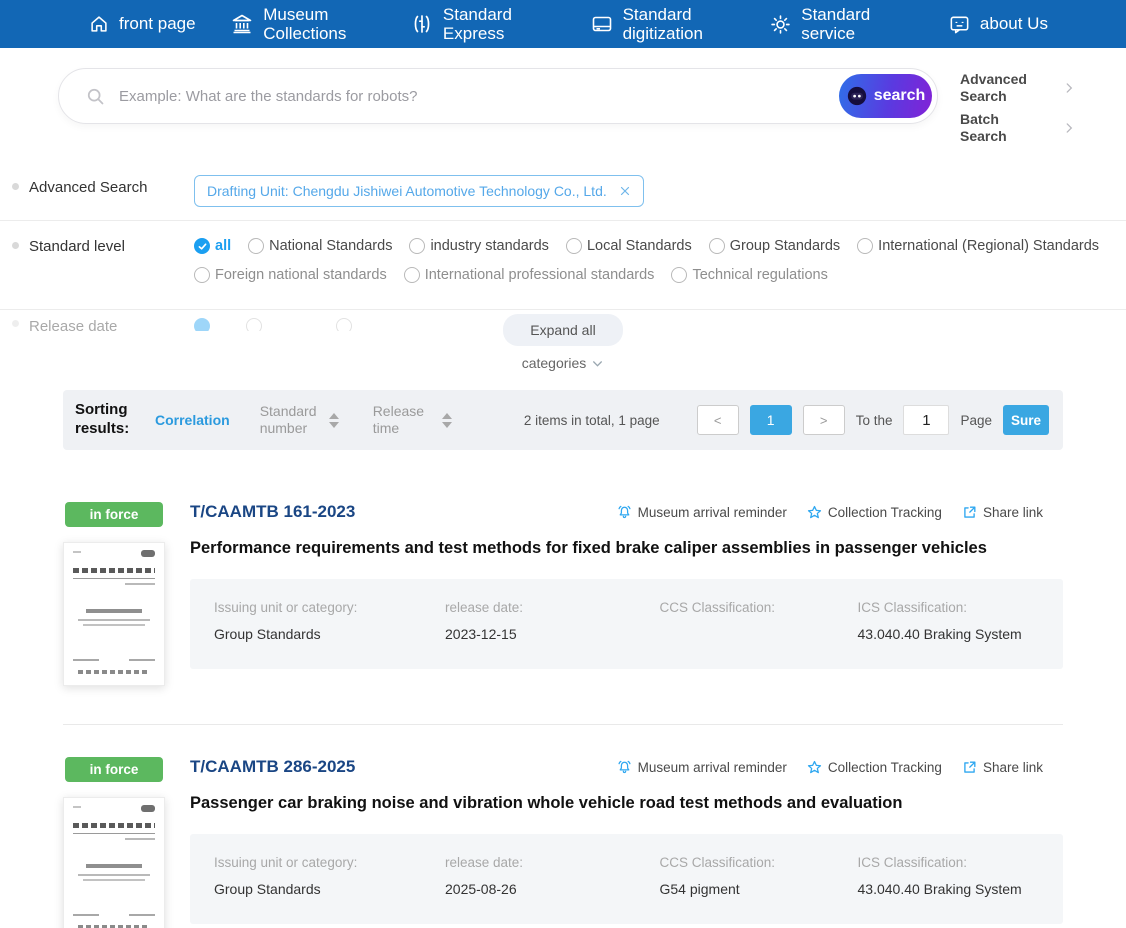 The image size is (1126, 928). I want to click on radio-industry-standards: industry standards, so click(479, 246).